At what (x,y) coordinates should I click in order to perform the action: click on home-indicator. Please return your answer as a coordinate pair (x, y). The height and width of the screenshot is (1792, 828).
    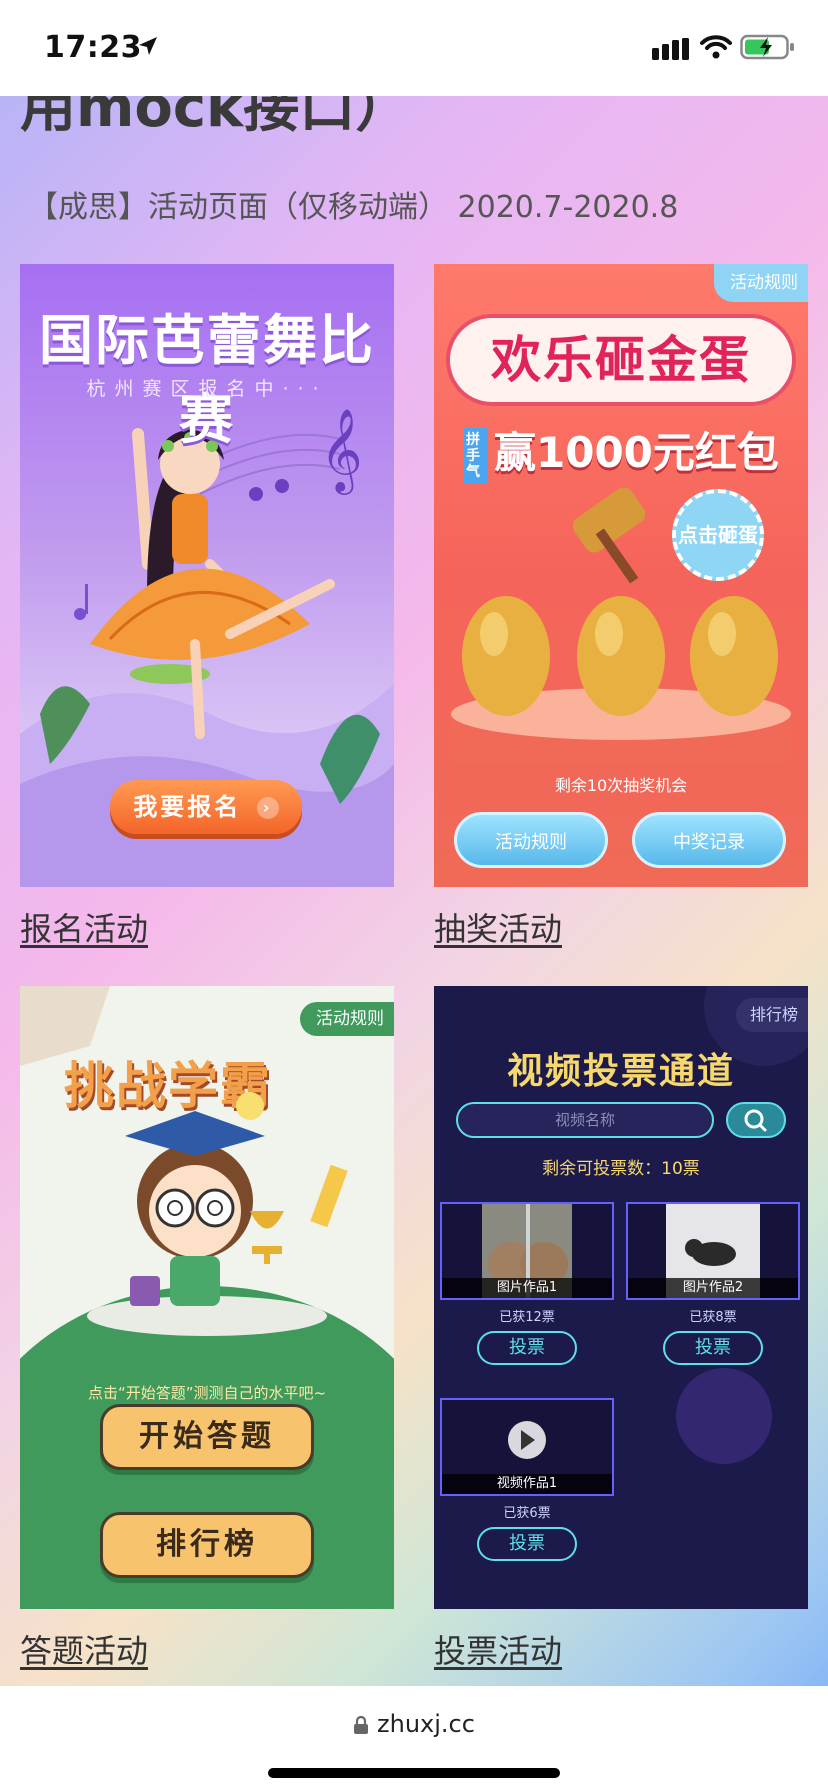
    Looking at the image, I should click on (414, 1773).